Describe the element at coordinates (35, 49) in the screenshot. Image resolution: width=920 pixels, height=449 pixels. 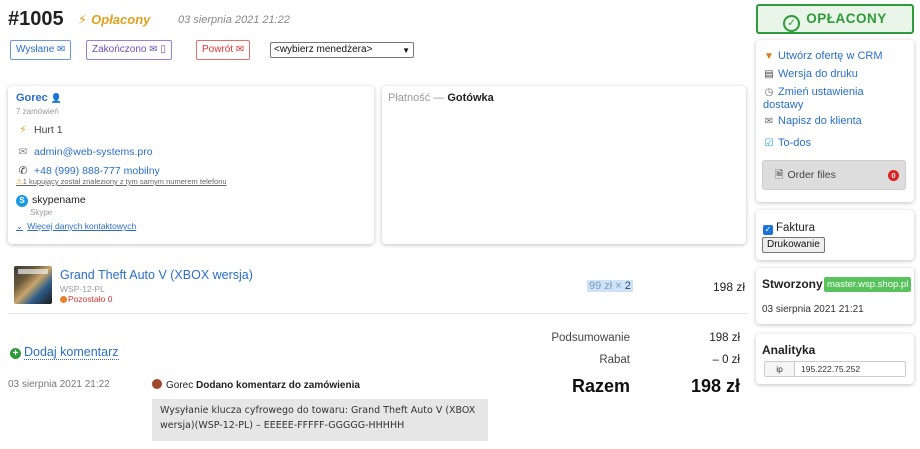
I see `sent-button-label: Wysłane` at that location.